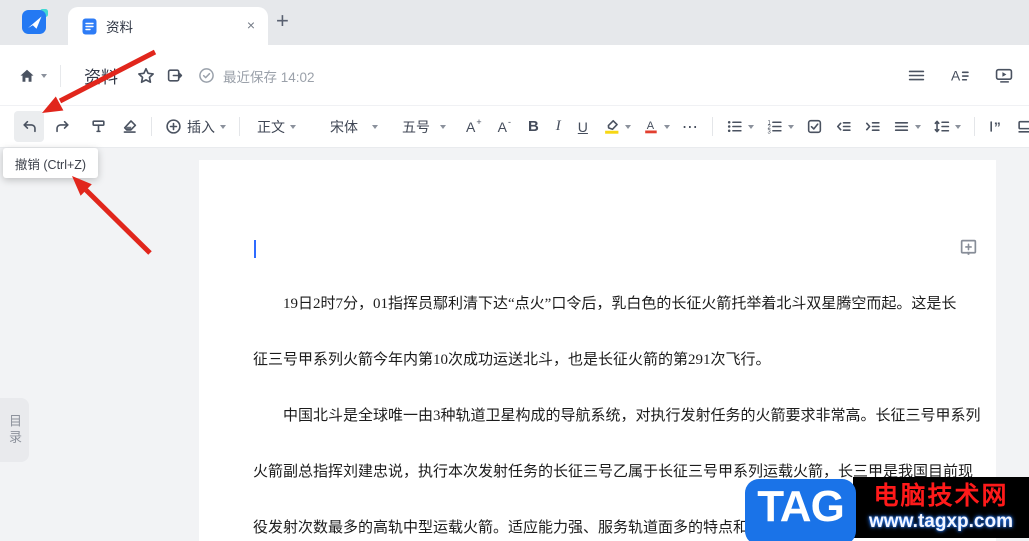  Describe the element at coordinates (119, 27) in the screenshot. I see `tab-title: 资料` at that location.